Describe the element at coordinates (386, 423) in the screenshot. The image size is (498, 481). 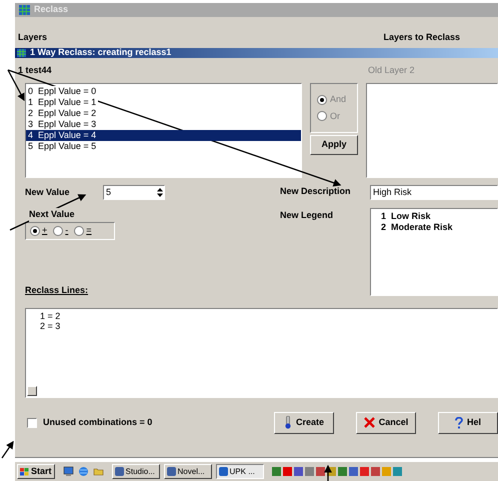
I see `cancel-button: Cancel` at that location.